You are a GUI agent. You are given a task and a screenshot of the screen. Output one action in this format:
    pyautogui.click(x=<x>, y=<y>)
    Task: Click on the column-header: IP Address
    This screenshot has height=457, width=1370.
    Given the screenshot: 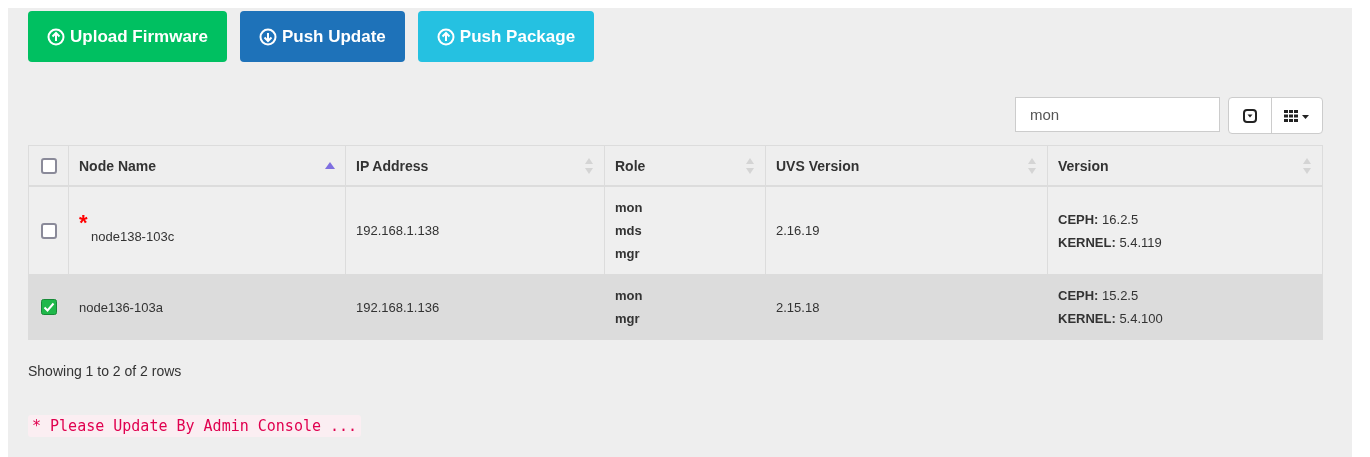 What is the action you would take?
    pyautogui.click(x=392, y=165)
    